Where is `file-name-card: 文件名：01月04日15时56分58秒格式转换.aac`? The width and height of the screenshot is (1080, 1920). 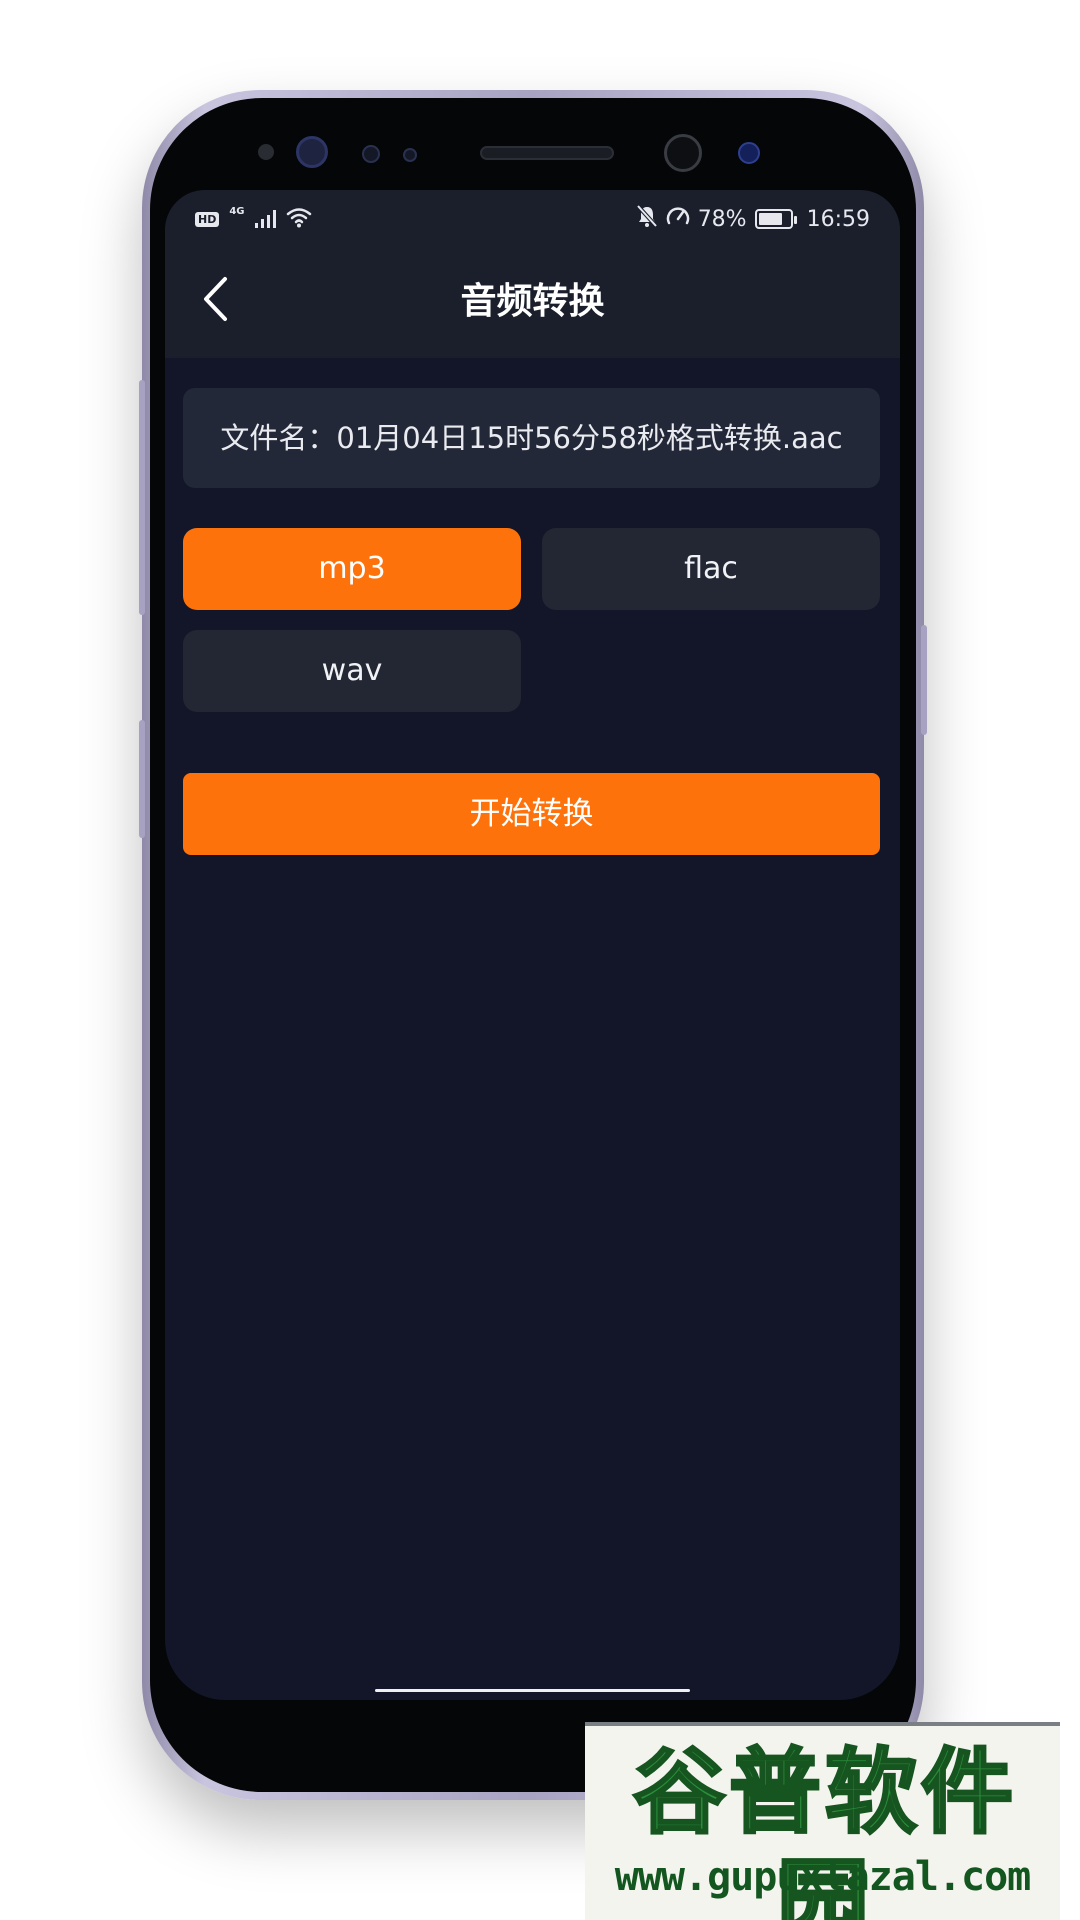 file-name-card: 文件名：01月04日15时56分58秒格式转换.aac is located at coordinates (531, 438).